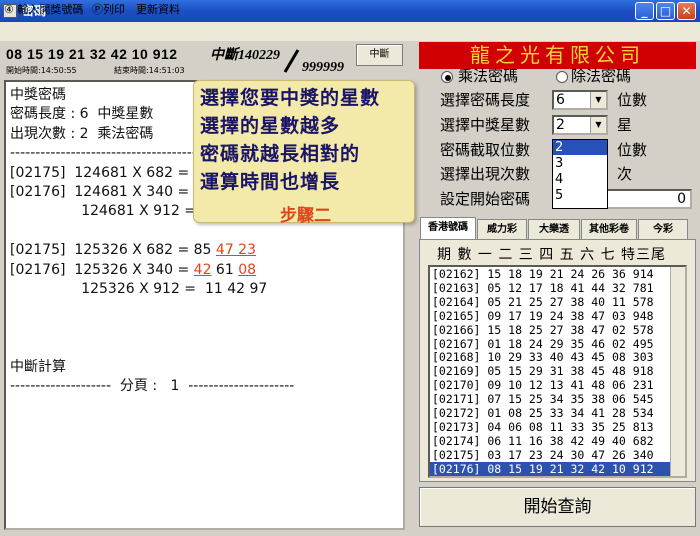  I want to click on history-row: [02174] 06 11 16 38 42 49 40 682, so click(550, 441).